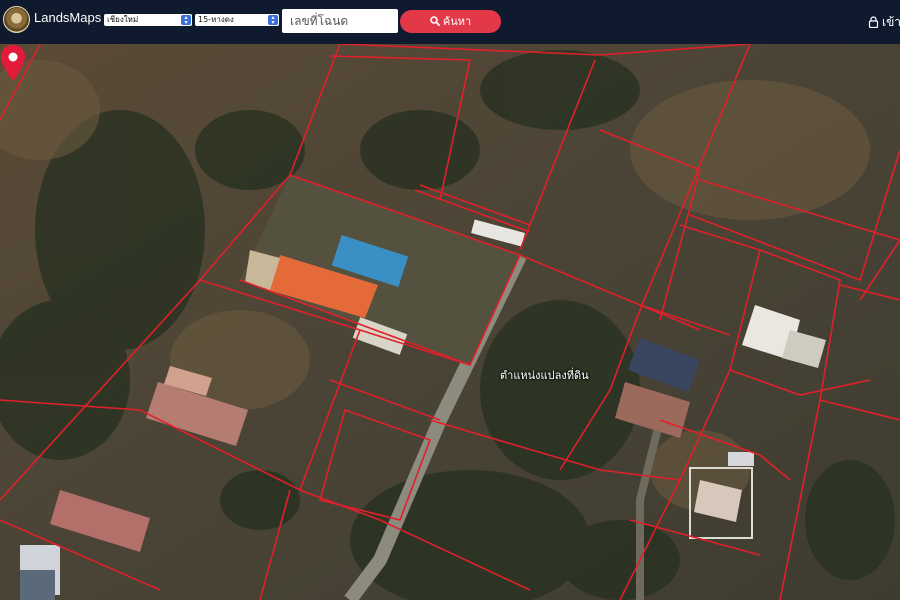 This screenshot has width=900, height=600. What do you see at coordinates (16, 19) in the screenshot?
I see `emblem-logo-icon` at bounding box center [16, 19].